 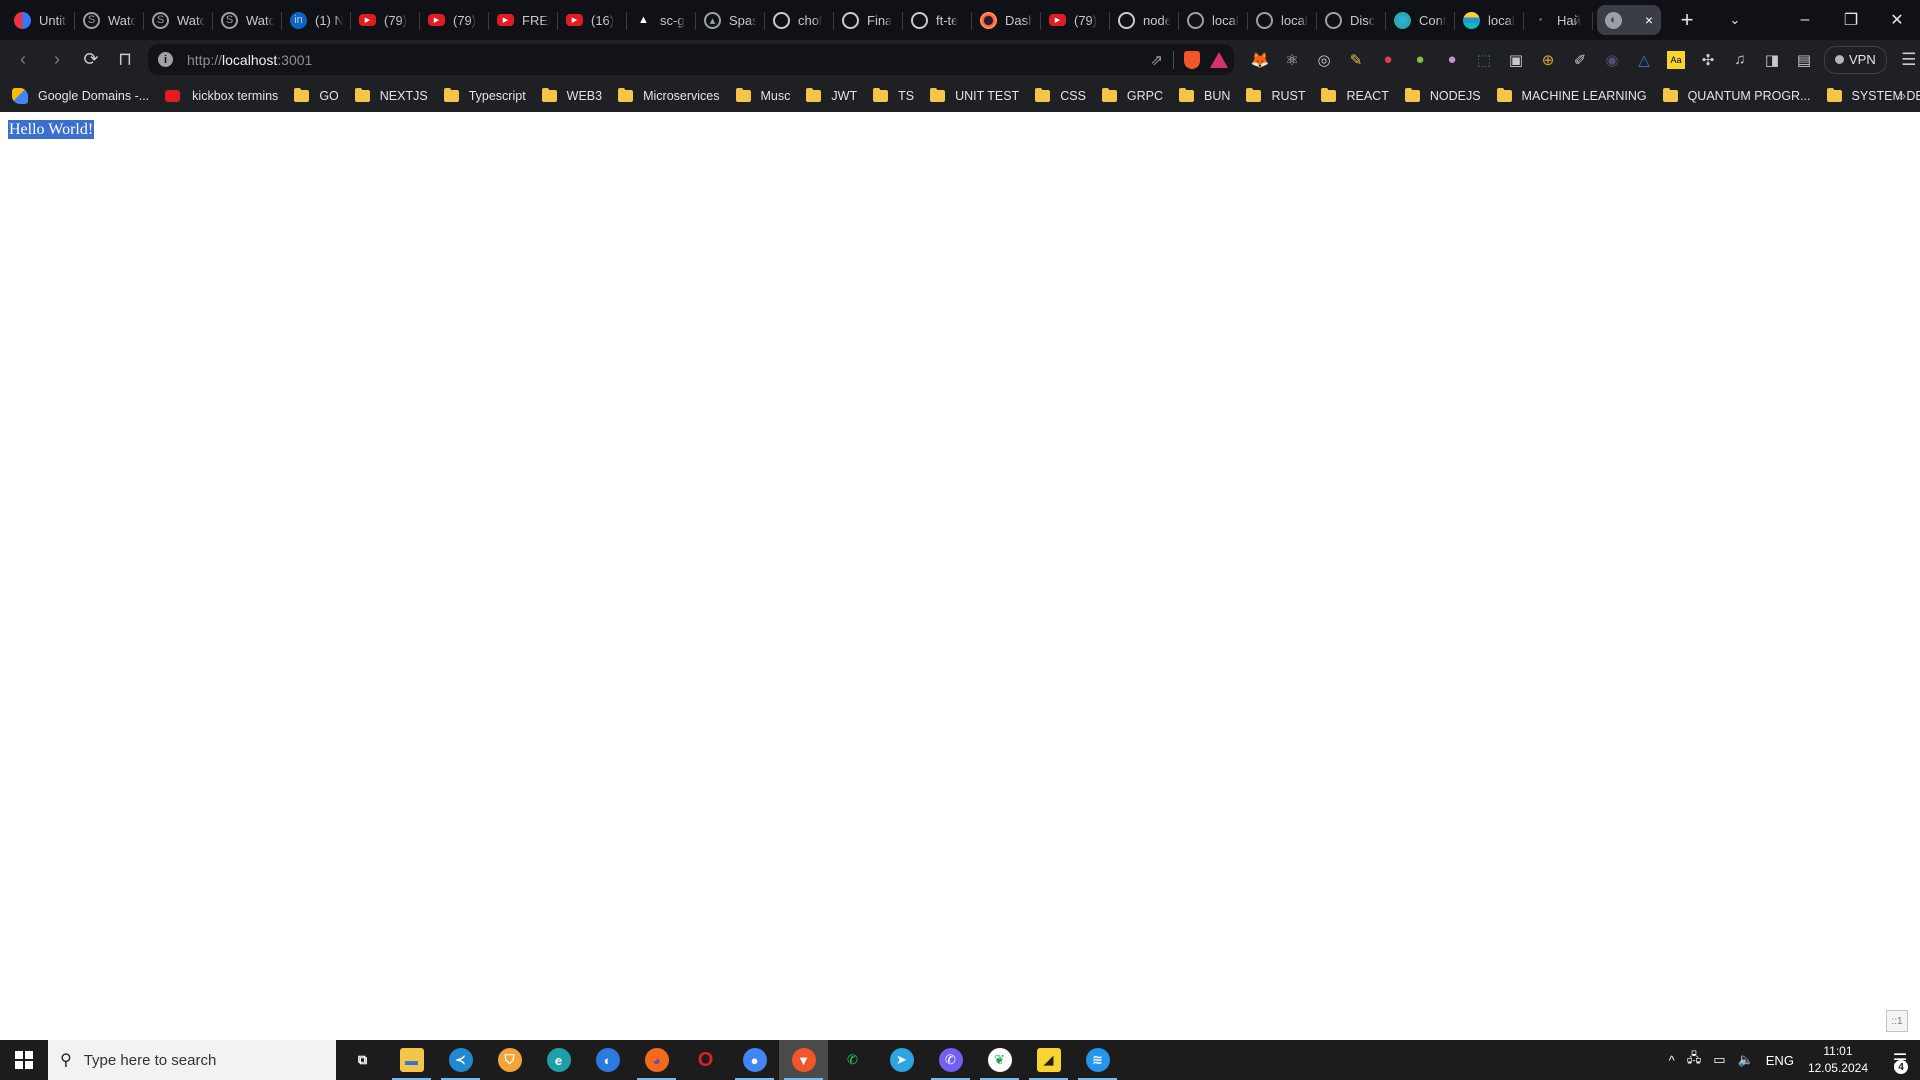 What do you see at coordinates (1420, 20) in the screenshot?
I see `tab: Cont` at bounding box center [1420, 20].